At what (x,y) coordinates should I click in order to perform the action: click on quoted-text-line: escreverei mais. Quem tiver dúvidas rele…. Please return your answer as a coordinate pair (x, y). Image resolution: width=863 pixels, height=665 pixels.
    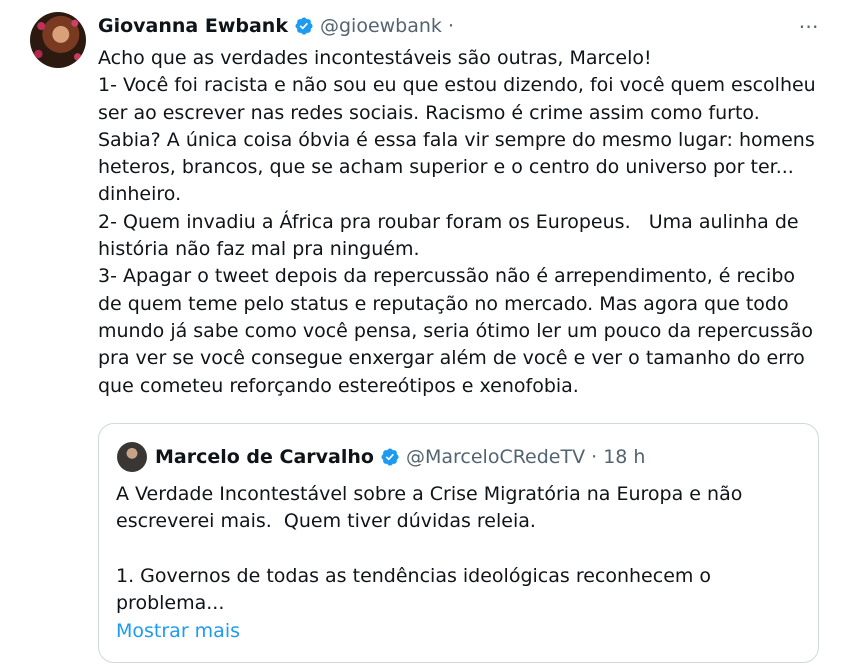
    Looking at the image, I should click on (326, 521).